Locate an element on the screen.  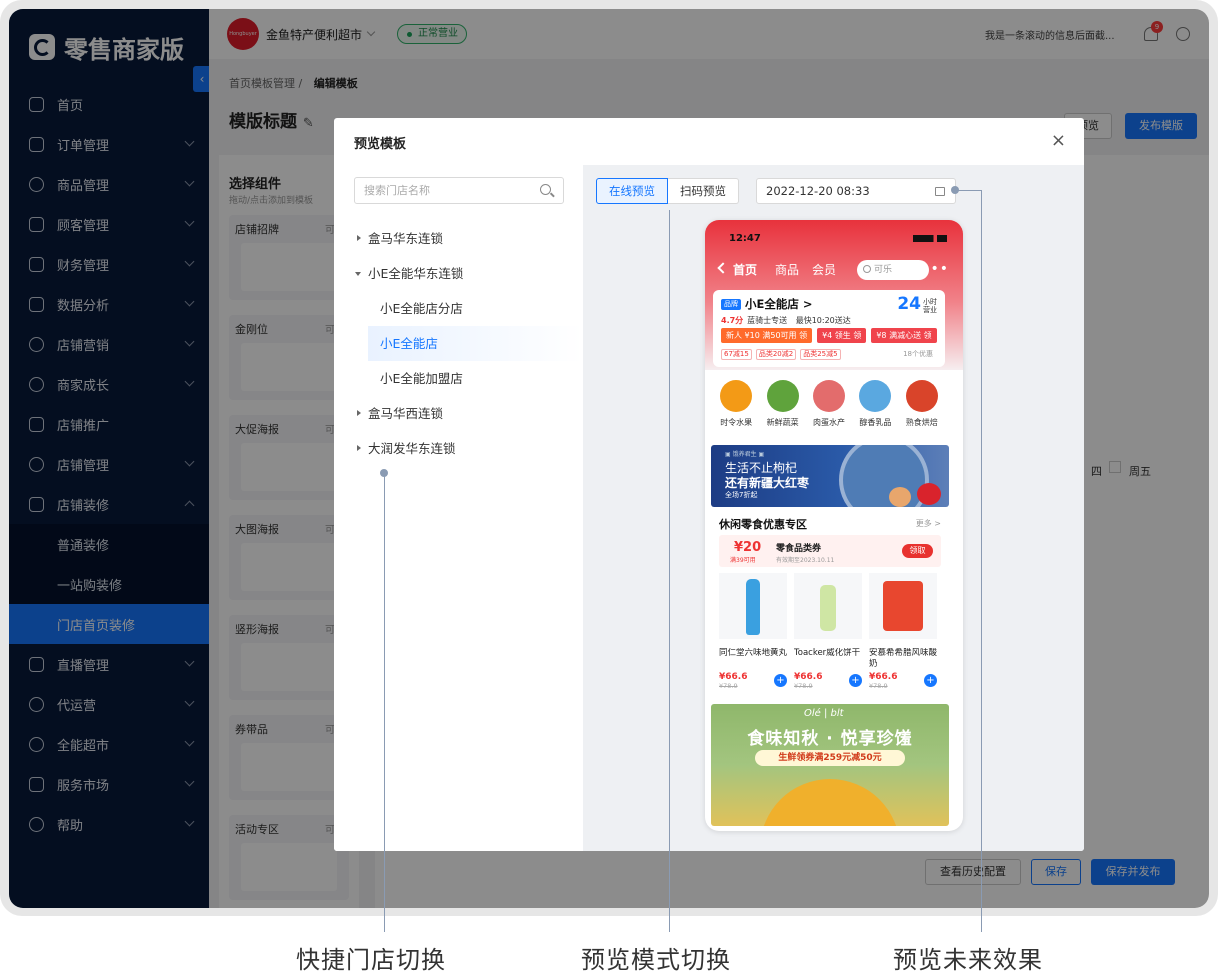
tree-node: 盒马华西连锁 is located at coordinates (458, 413).